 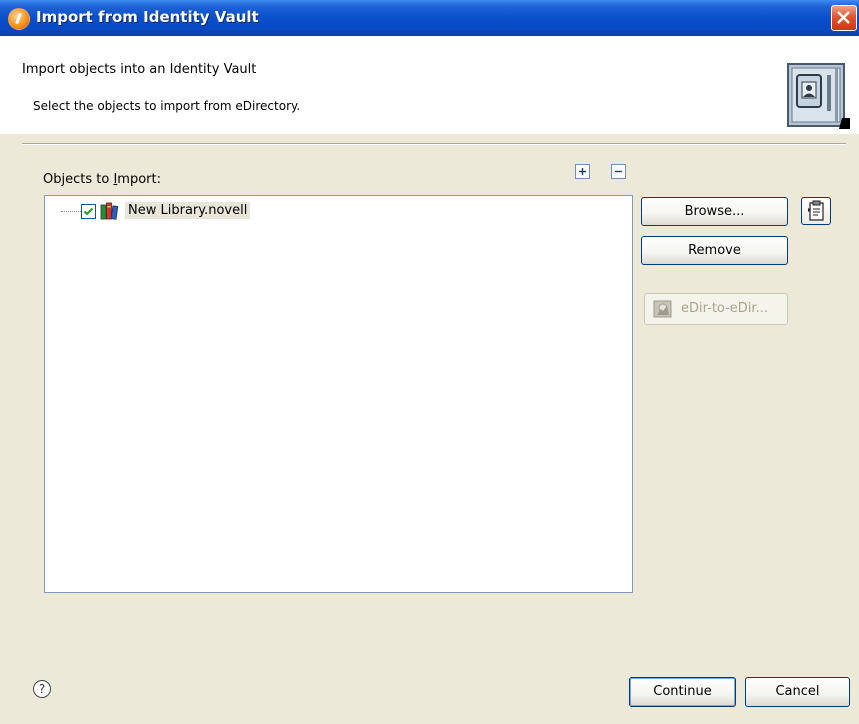 What do you see at coordinates (109, 211) in the screenshot?
I see `library-books-icon` at bounding box center [109, 211].